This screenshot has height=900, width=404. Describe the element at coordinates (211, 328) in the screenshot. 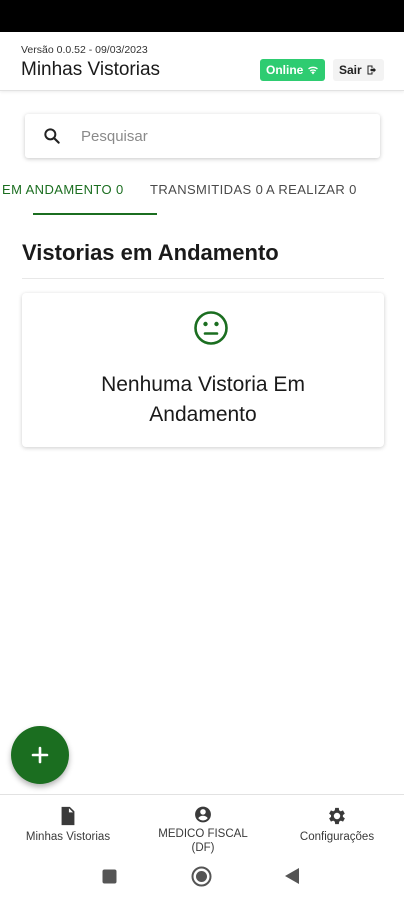

I see `neutral-face-icon` at that location.